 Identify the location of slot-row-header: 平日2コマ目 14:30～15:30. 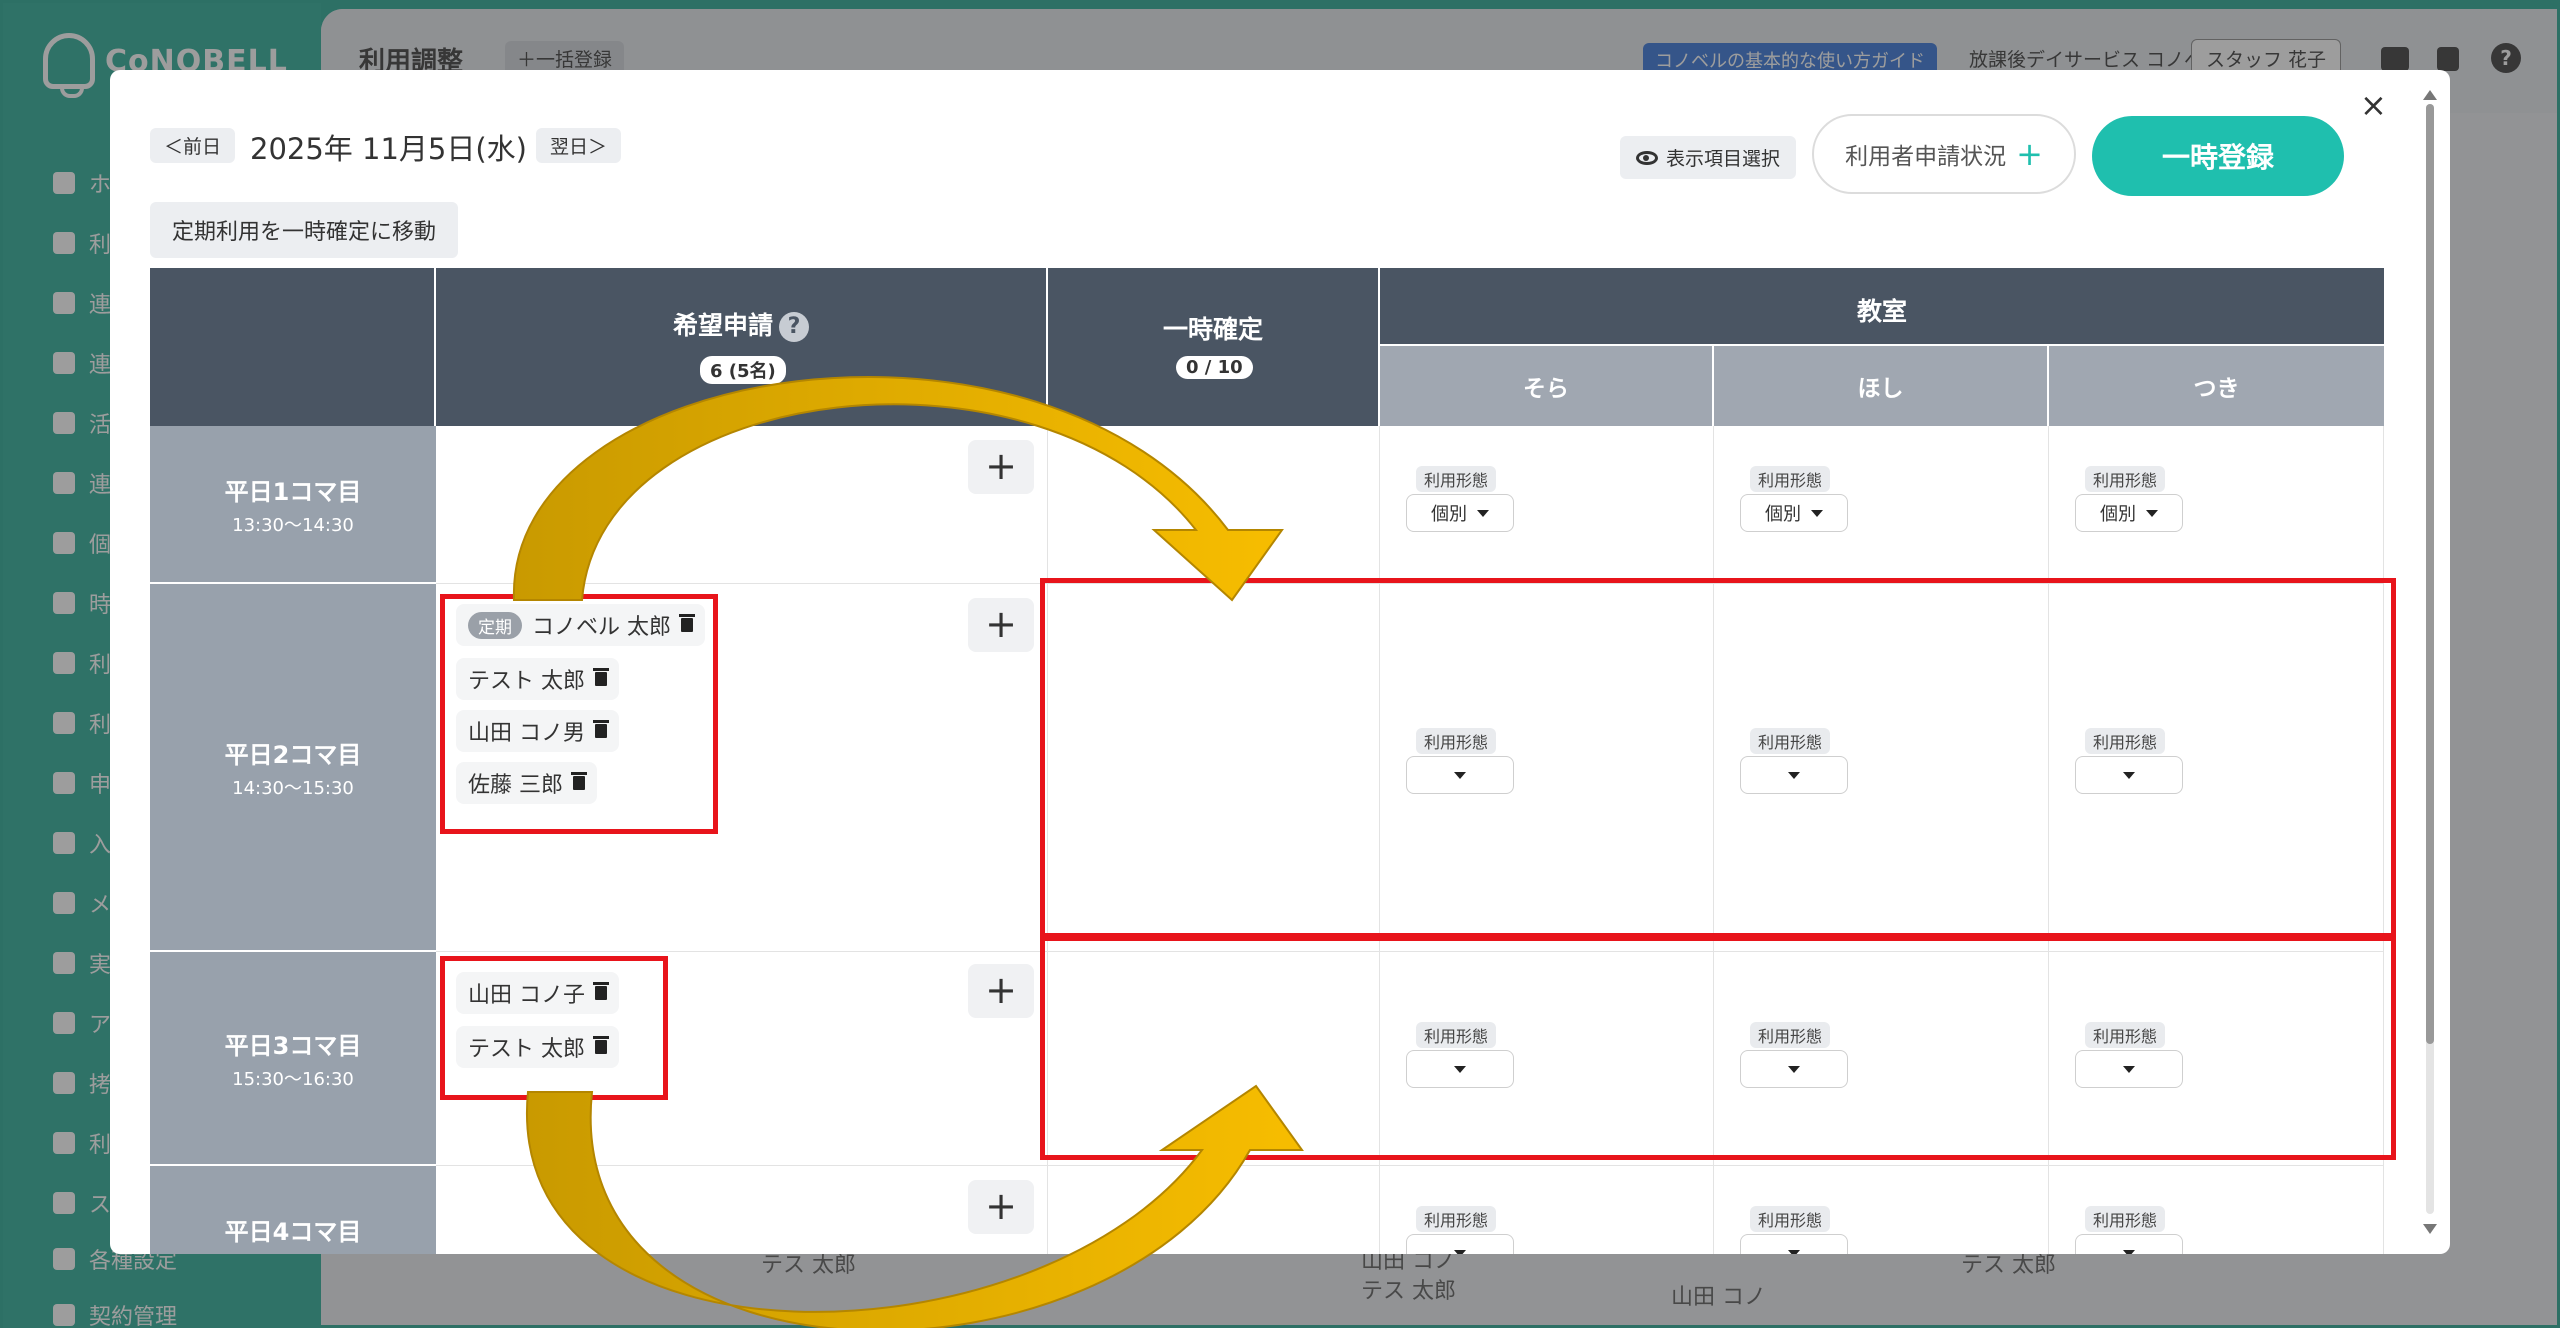
(293, 768).